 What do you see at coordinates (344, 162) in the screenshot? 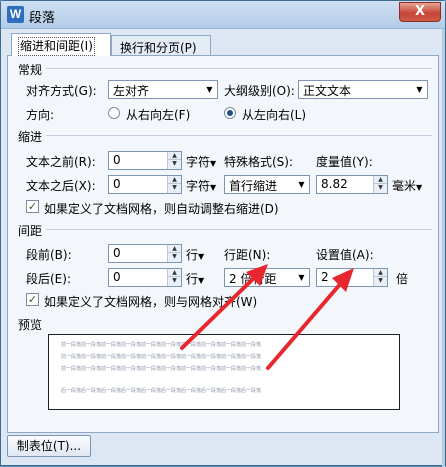
I see `measure-label: 度量值(Y):` at bounding box center [344, 162].